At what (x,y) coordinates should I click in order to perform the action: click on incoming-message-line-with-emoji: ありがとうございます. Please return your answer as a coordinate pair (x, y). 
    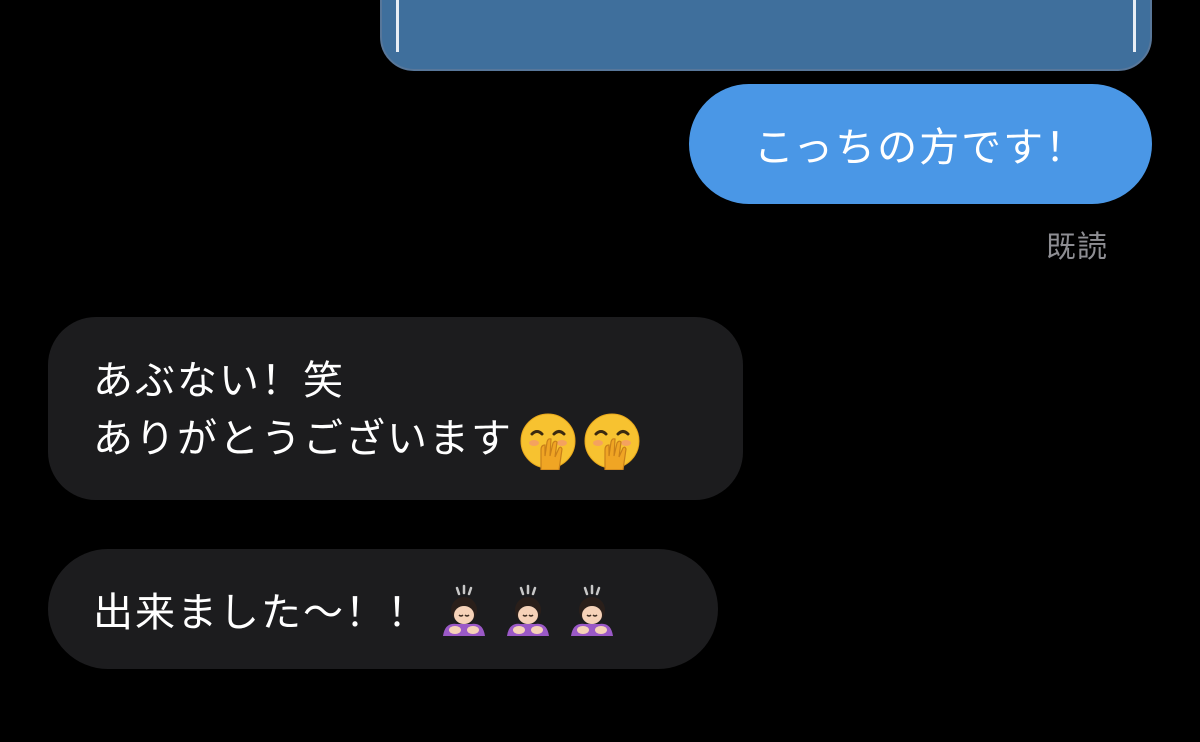
    Looking at the image, I should click on (418, 440).